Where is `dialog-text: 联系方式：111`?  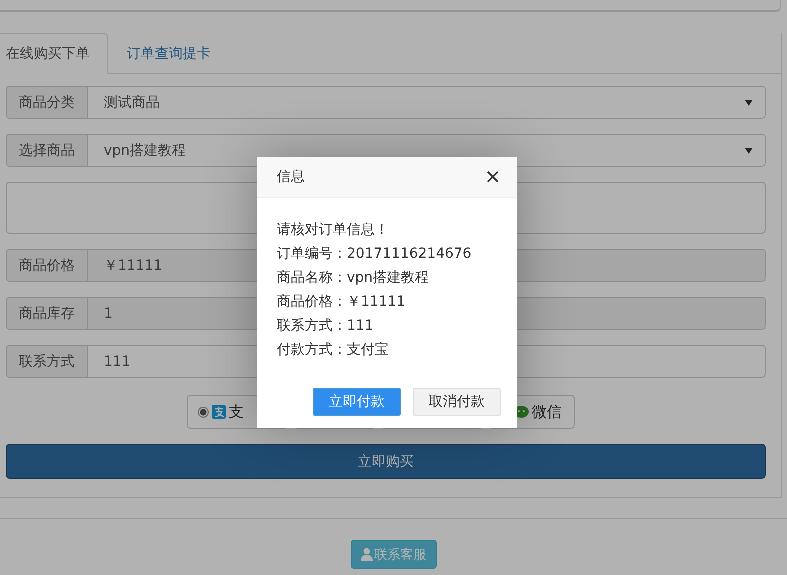
dialog-text: 联系方式：111 is located at coordinates (326, 326).